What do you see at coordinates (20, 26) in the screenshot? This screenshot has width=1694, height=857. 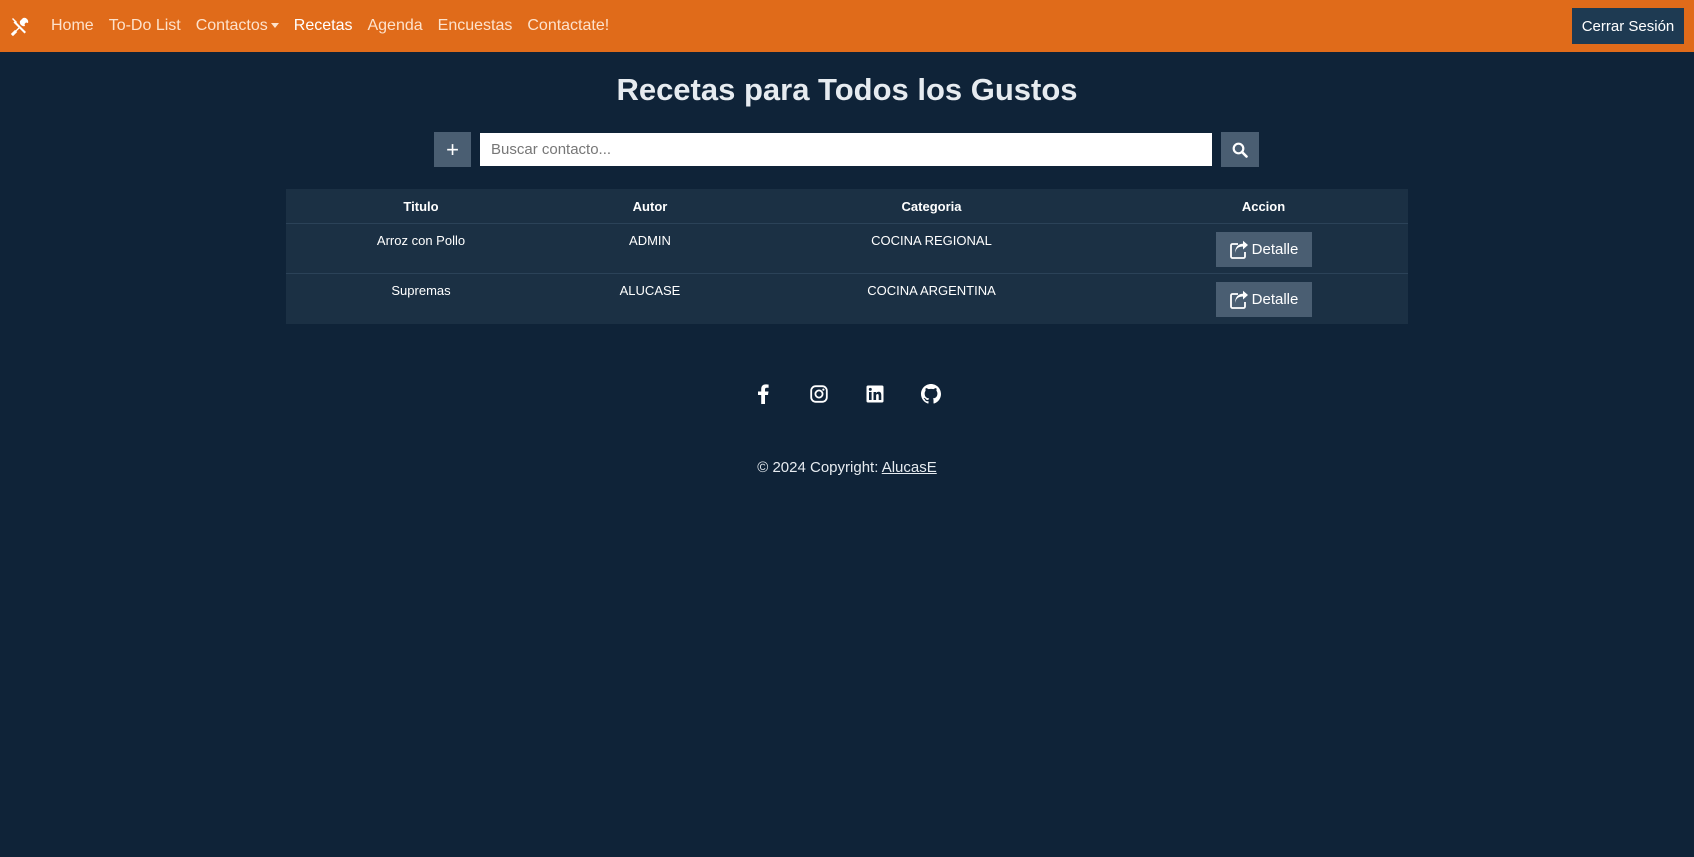 I see `tools-icon` at bounding box center [20, 26].